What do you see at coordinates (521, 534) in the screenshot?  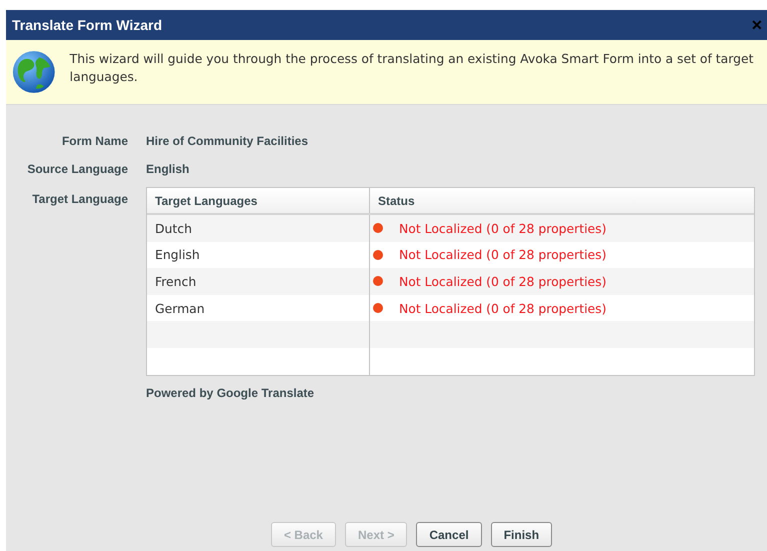 I see `wizard-button: Finish` at bounding box center [521, 534].